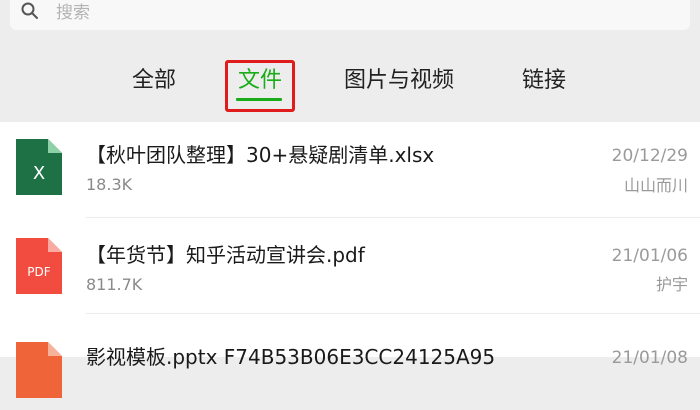  I want to click on highlight-box, so click(260, 86).